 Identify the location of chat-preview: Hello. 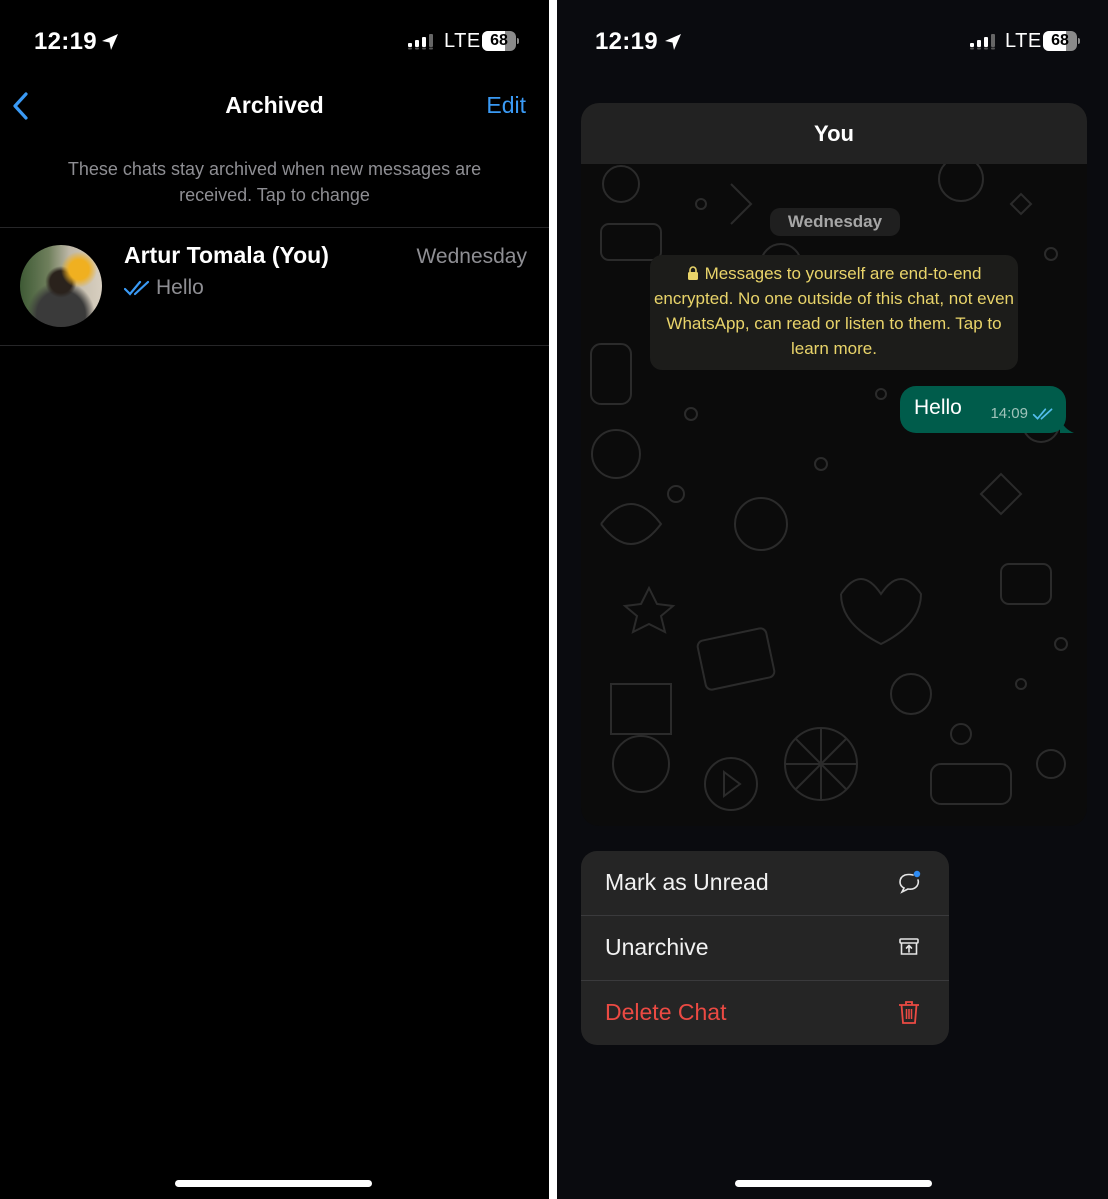
(164, 288).